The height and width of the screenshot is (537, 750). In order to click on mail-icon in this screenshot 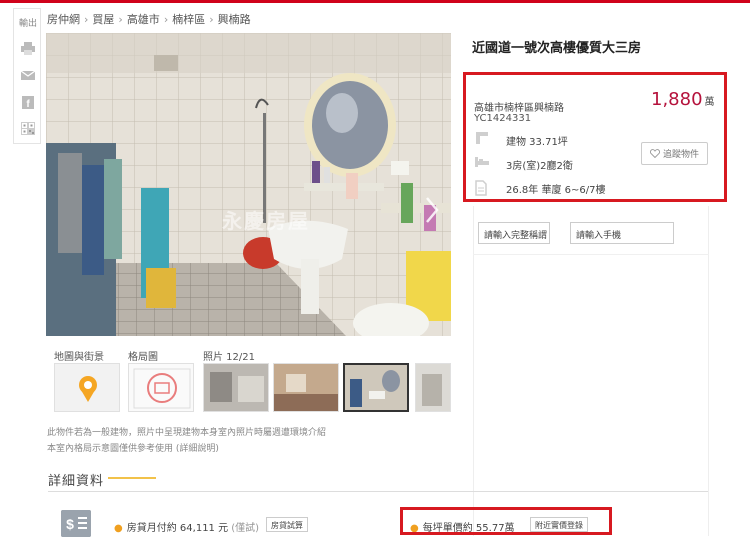, I will do `click(28, 75)`.